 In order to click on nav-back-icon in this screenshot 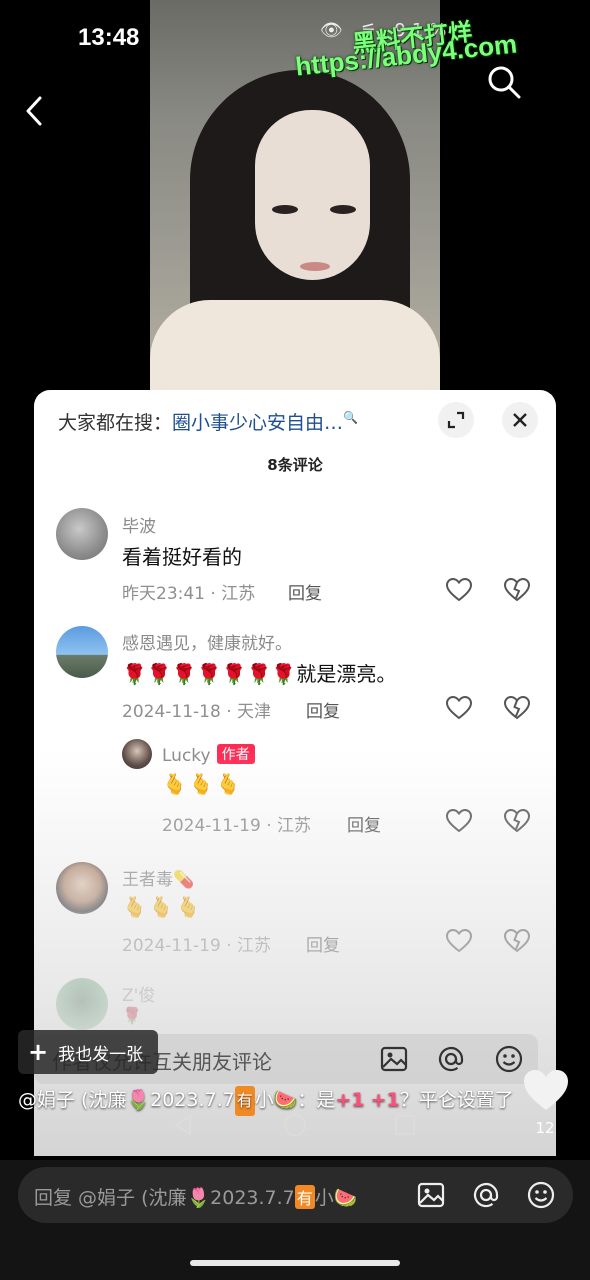, I will do `click(182, 1125)`.